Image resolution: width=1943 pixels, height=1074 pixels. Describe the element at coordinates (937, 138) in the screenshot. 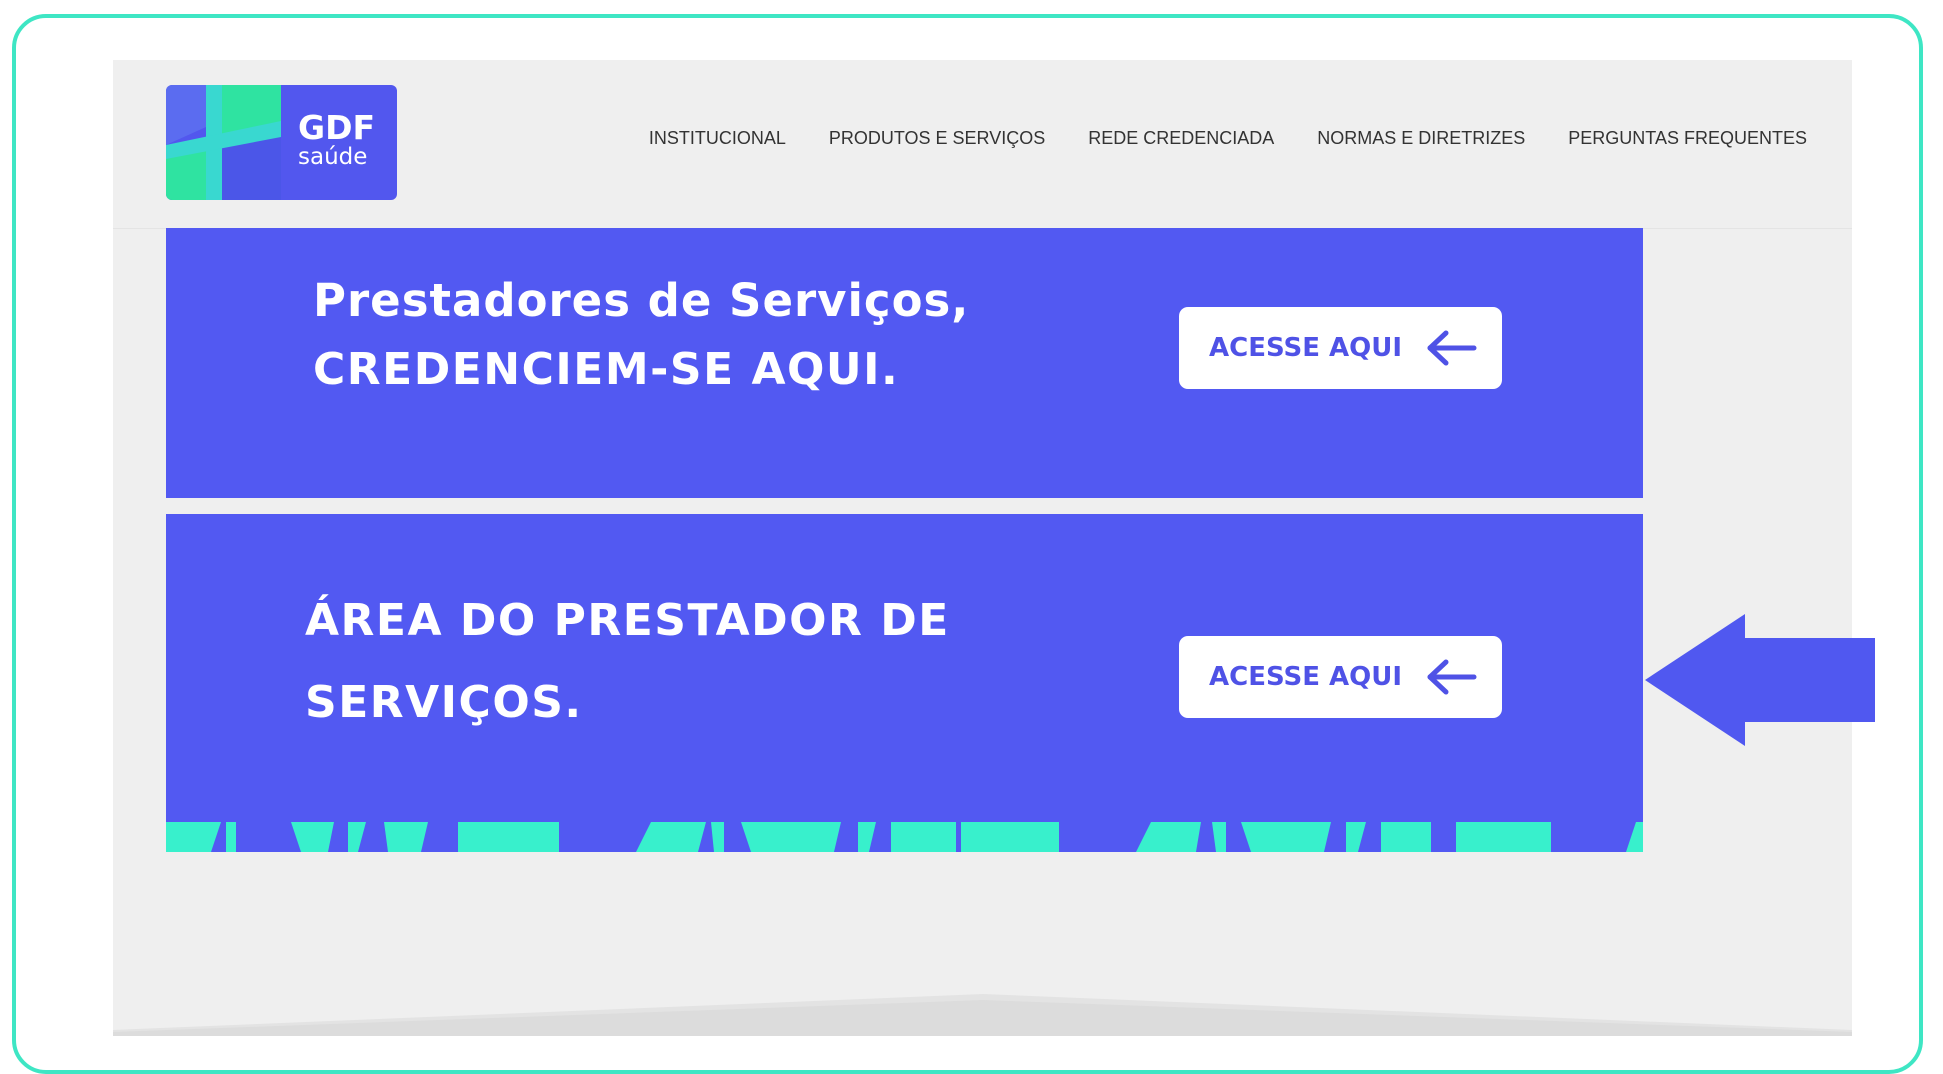

I see `nav-item-produtos-servicos: PRODUTOS E SERVIÇOS` at that location.